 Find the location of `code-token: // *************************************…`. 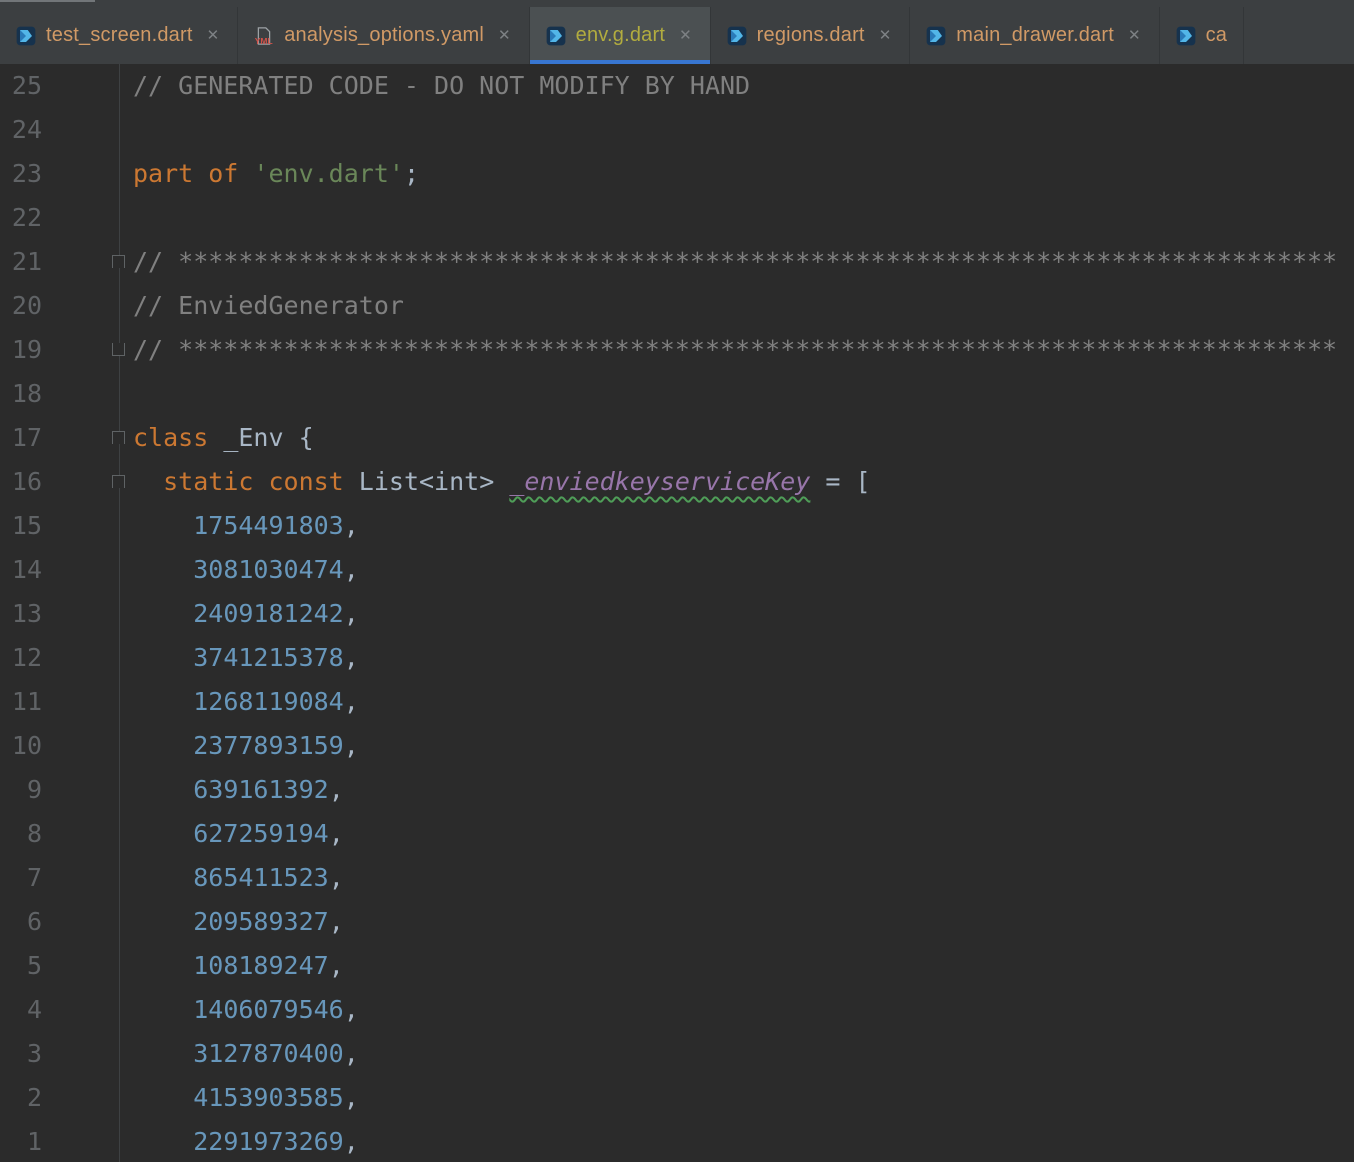

code-token: // *************************************… is located at coordinates (735, 261).